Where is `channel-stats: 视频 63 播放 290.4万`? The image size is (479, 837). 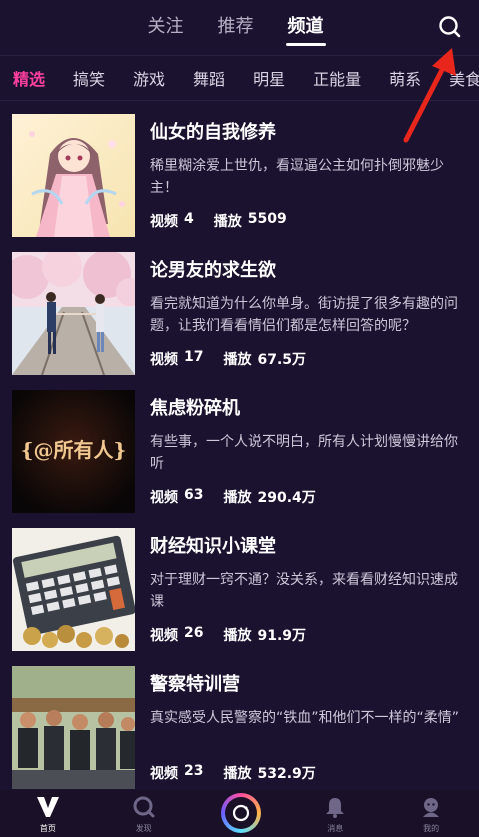
channel-stats: 视频 63 播放 290.4万 is located at coordinates (233, 497).